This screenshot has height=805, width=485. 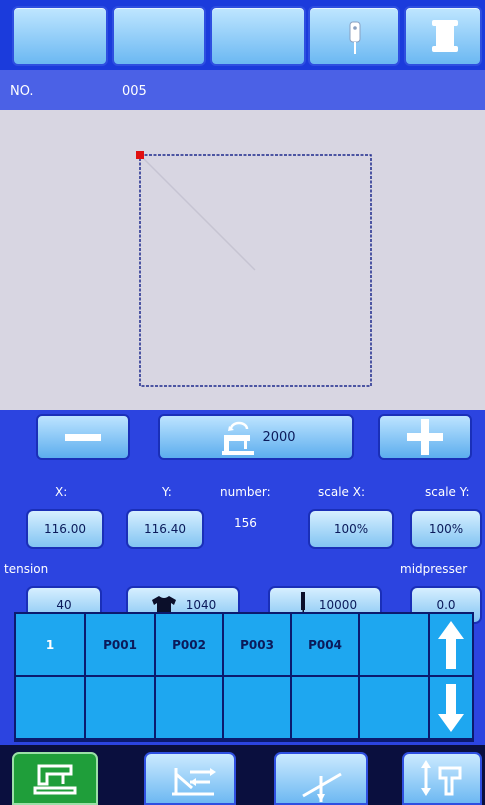 What do you see at coordinates (258, 645) in the screenshot?
I see `program-cell-p003: P003` at bounding box center [258, 645].